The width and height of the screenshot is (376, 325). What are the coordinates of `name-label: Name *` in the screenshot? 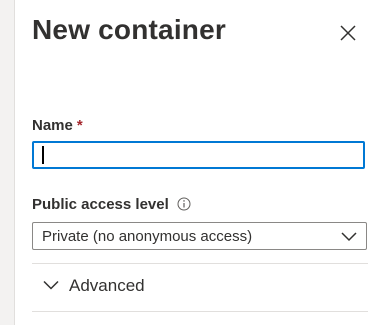 It's located at (57, 125).